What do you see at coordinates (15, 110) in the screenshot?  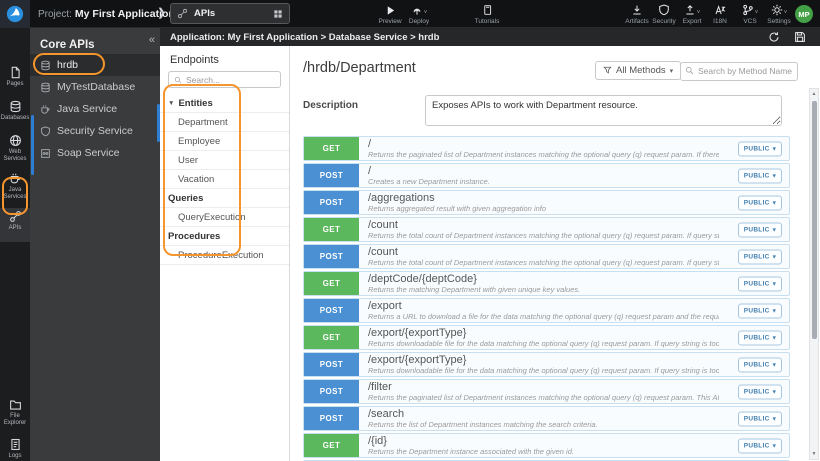 I see `rail-item-databases: Databases` at bounding box center [15, 110].